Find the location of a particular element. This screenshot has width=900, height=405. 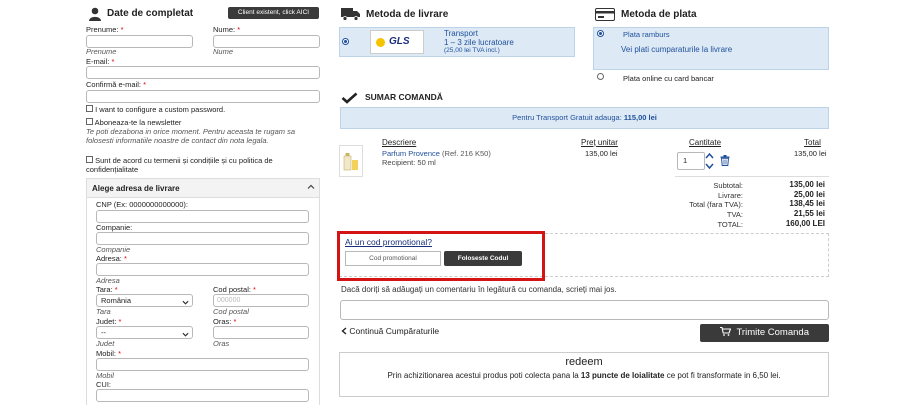

delivery-option-price: (25,00 lei TVA incl.) is located at coordinates (472, 50).